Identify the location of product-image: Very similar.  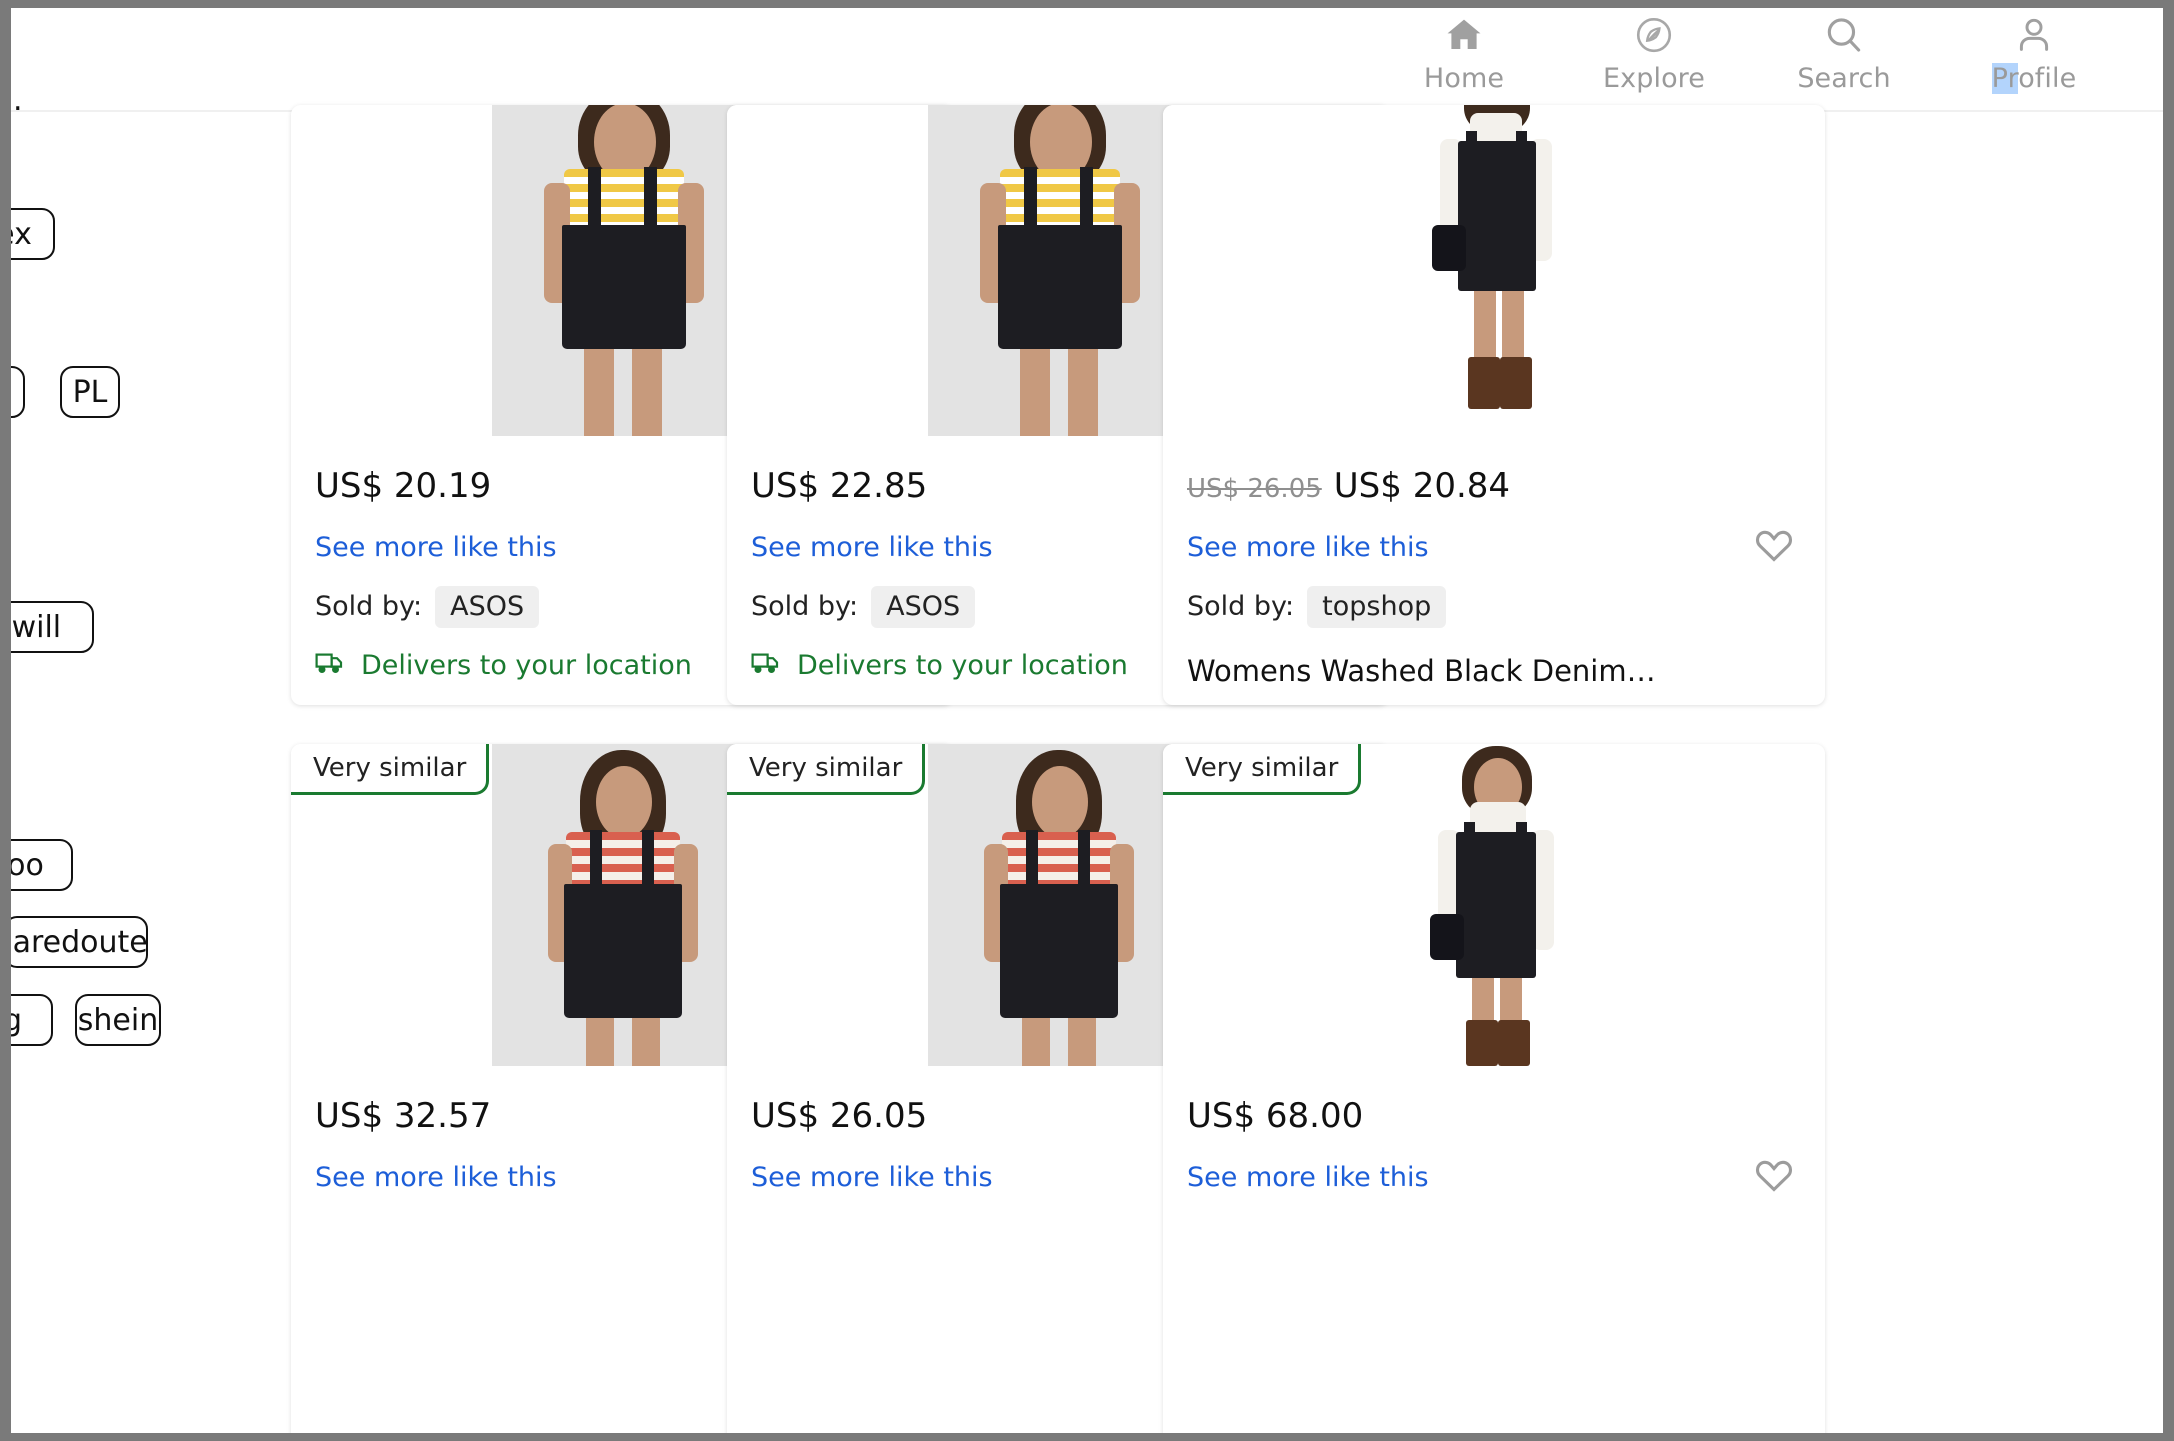
(1494, 905).